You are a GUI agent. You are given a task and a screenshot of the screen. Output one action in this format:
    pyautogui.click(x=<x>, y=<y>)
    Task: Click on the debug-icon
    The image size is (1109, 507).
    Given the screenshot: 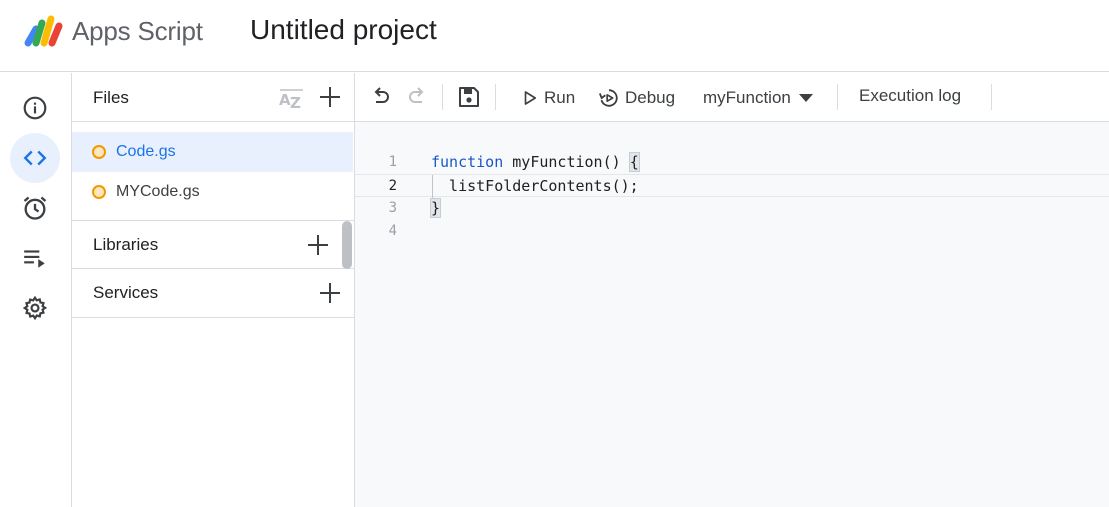 What is the action you would take?
    pyautogui.click(x=608, y=98)
    